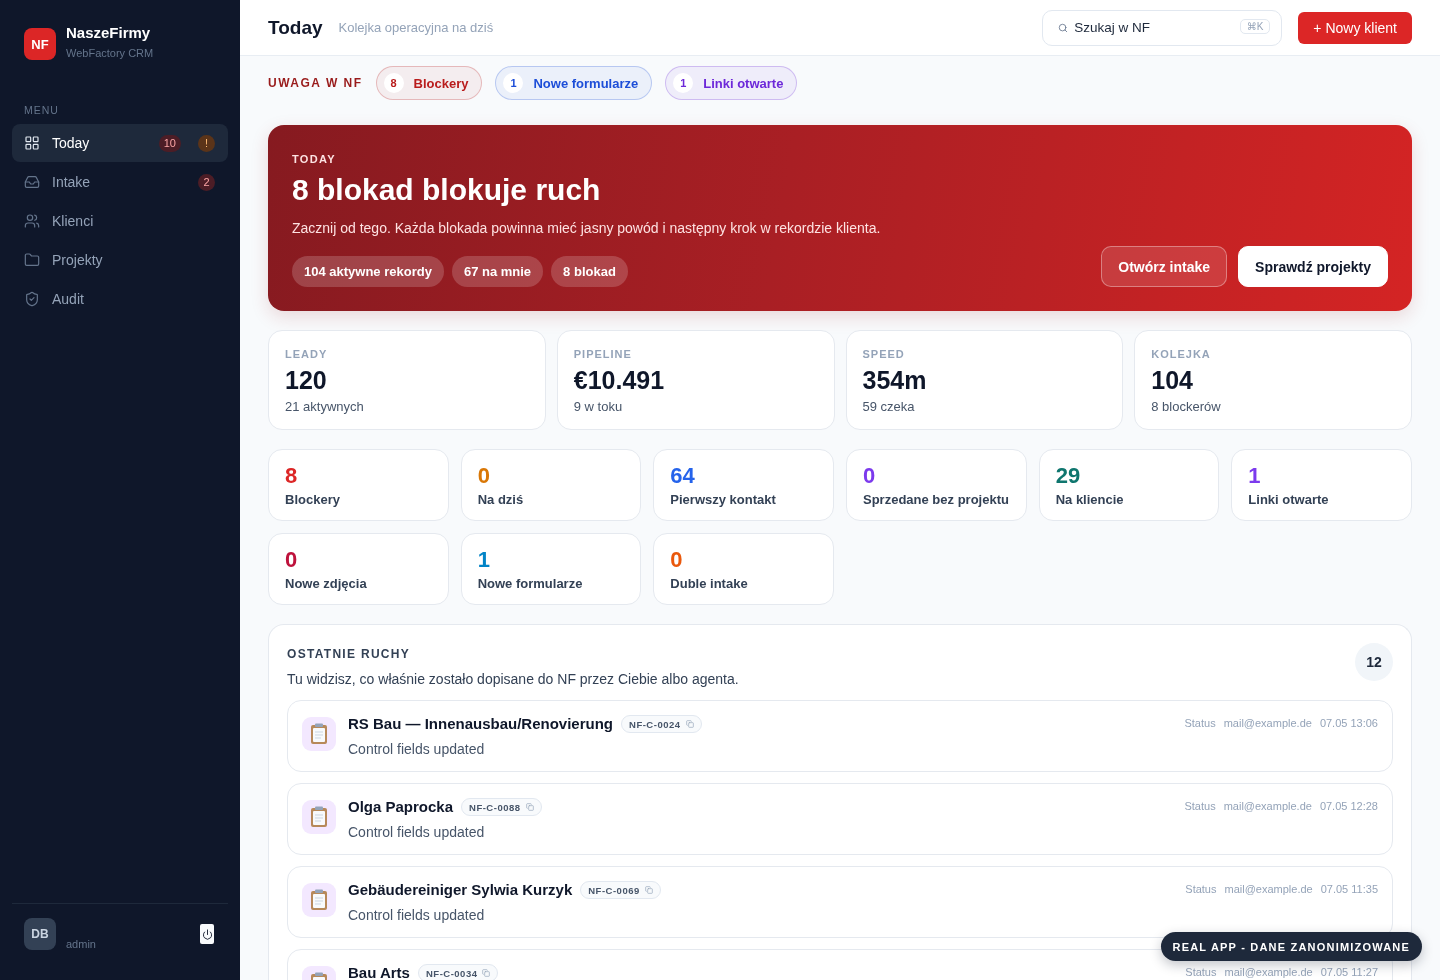 Image resolution: width=1440 pixels, height=980 pixels. I want to click on counter-card: 0 Nowe zdjęcia, so click(358, 569).